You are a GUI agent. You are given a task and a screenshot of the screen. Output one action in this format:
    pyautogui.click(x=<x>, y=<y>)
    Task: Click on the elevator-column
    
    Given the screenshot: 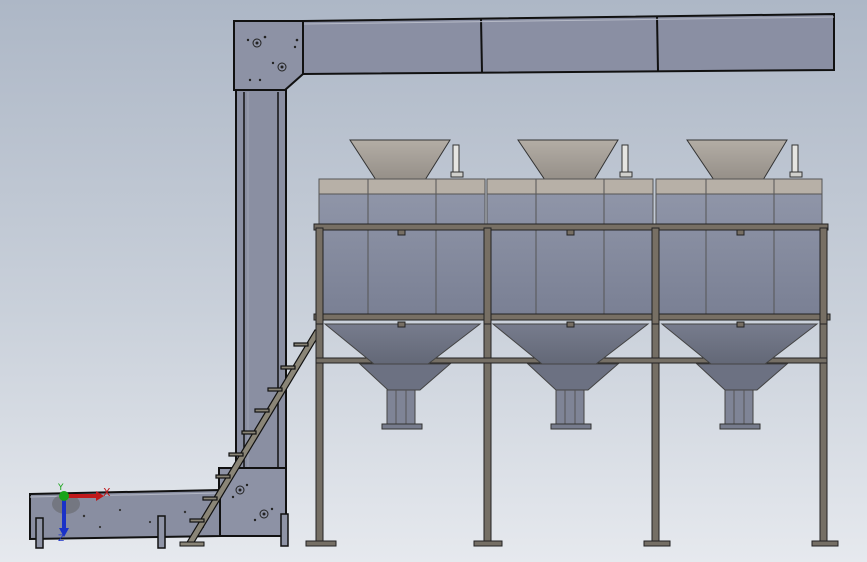 What is the action you would take?
    pyautogui.click(x=261, y=280)
    